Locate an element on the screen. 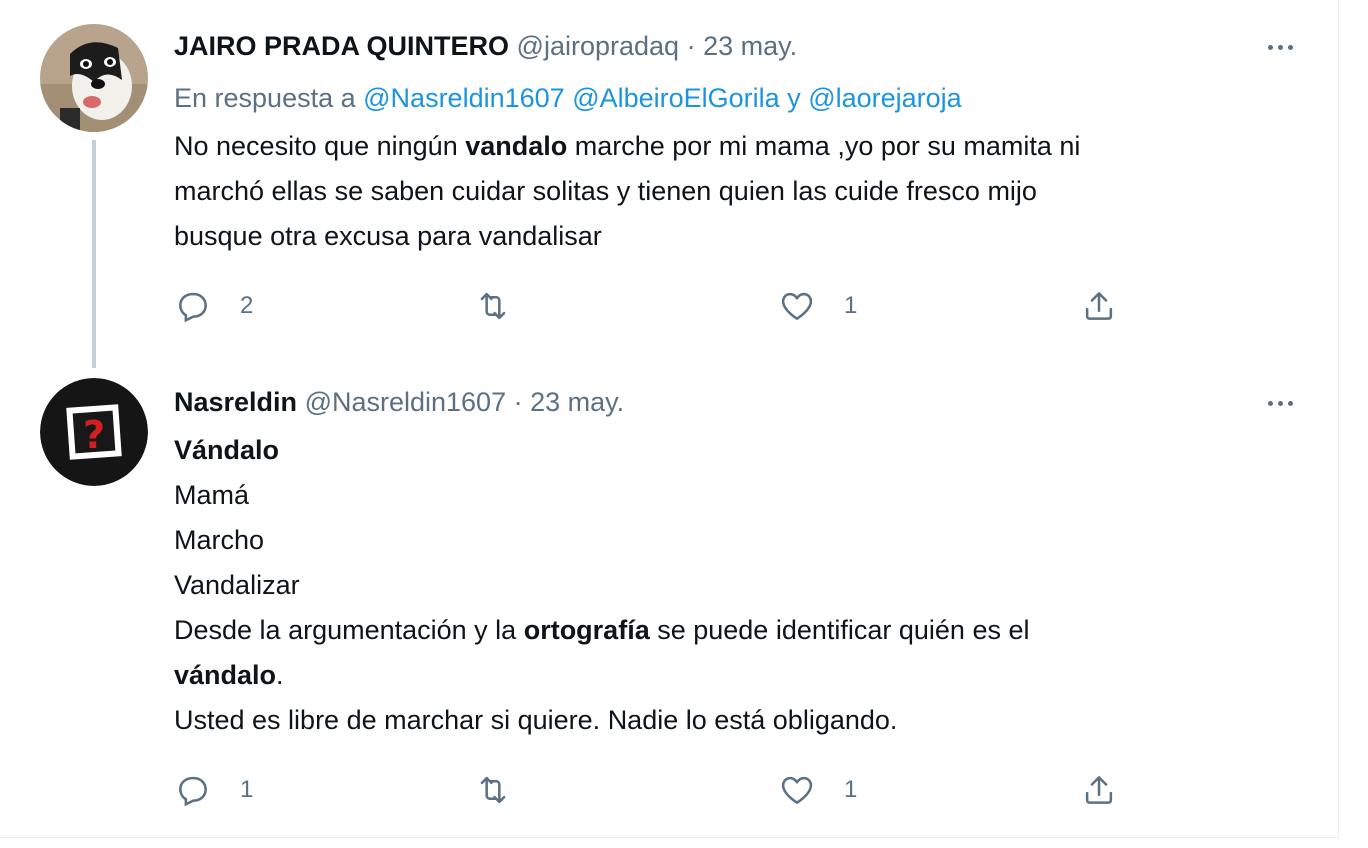  tweet-date: 23 may. is located at coordinates (577, 402).